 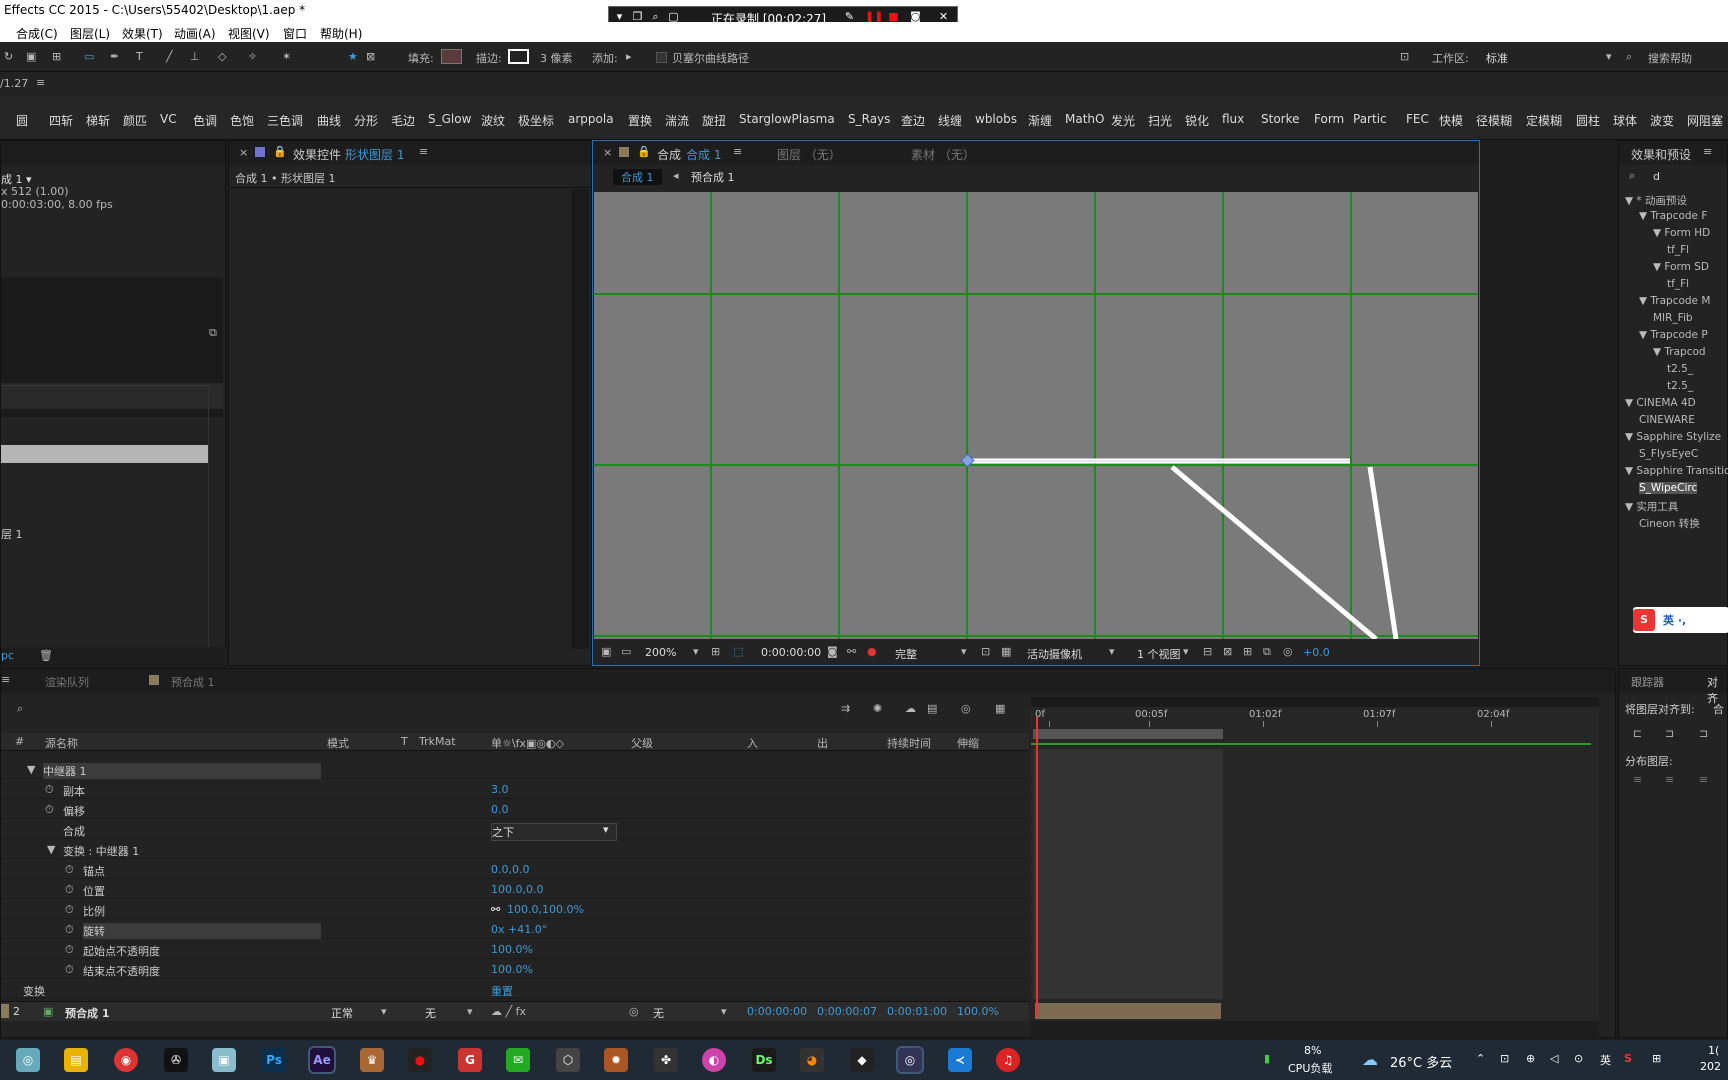 What do you see at coordinates (1676, 471) in the screenshot?
I see `effects-tree-item: ▼ Sapphire Transition` at bounding box center [1676, 471].